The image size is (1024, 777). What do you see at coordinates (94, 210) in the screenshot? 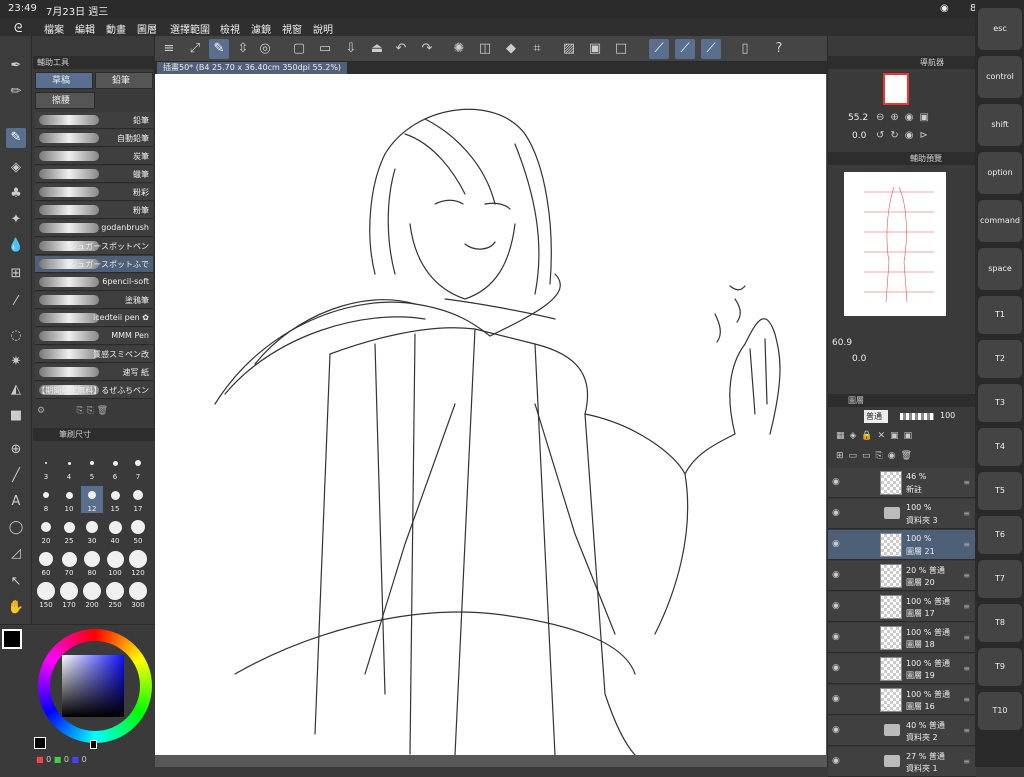
I see `brush-item: 粉筆` at bounding box center [94, 210].